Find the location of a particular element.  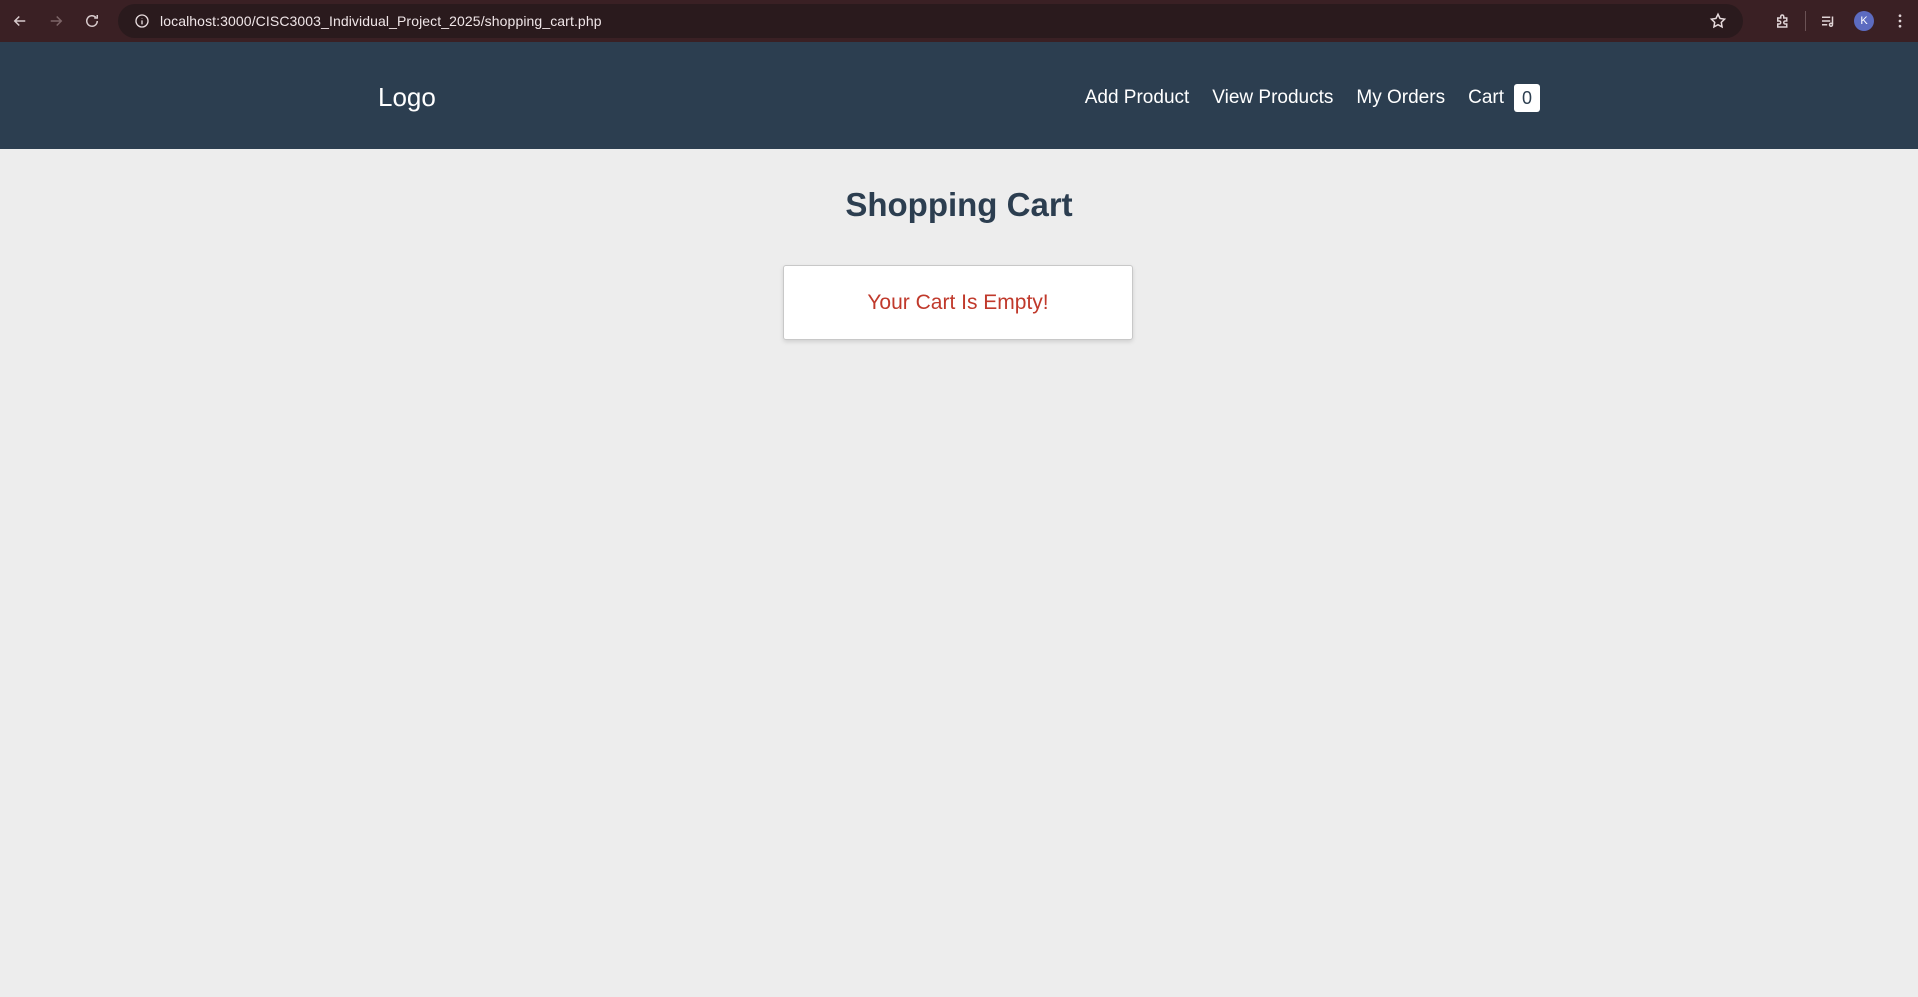

browser-actions: K is located at coordinates (1841, 21).